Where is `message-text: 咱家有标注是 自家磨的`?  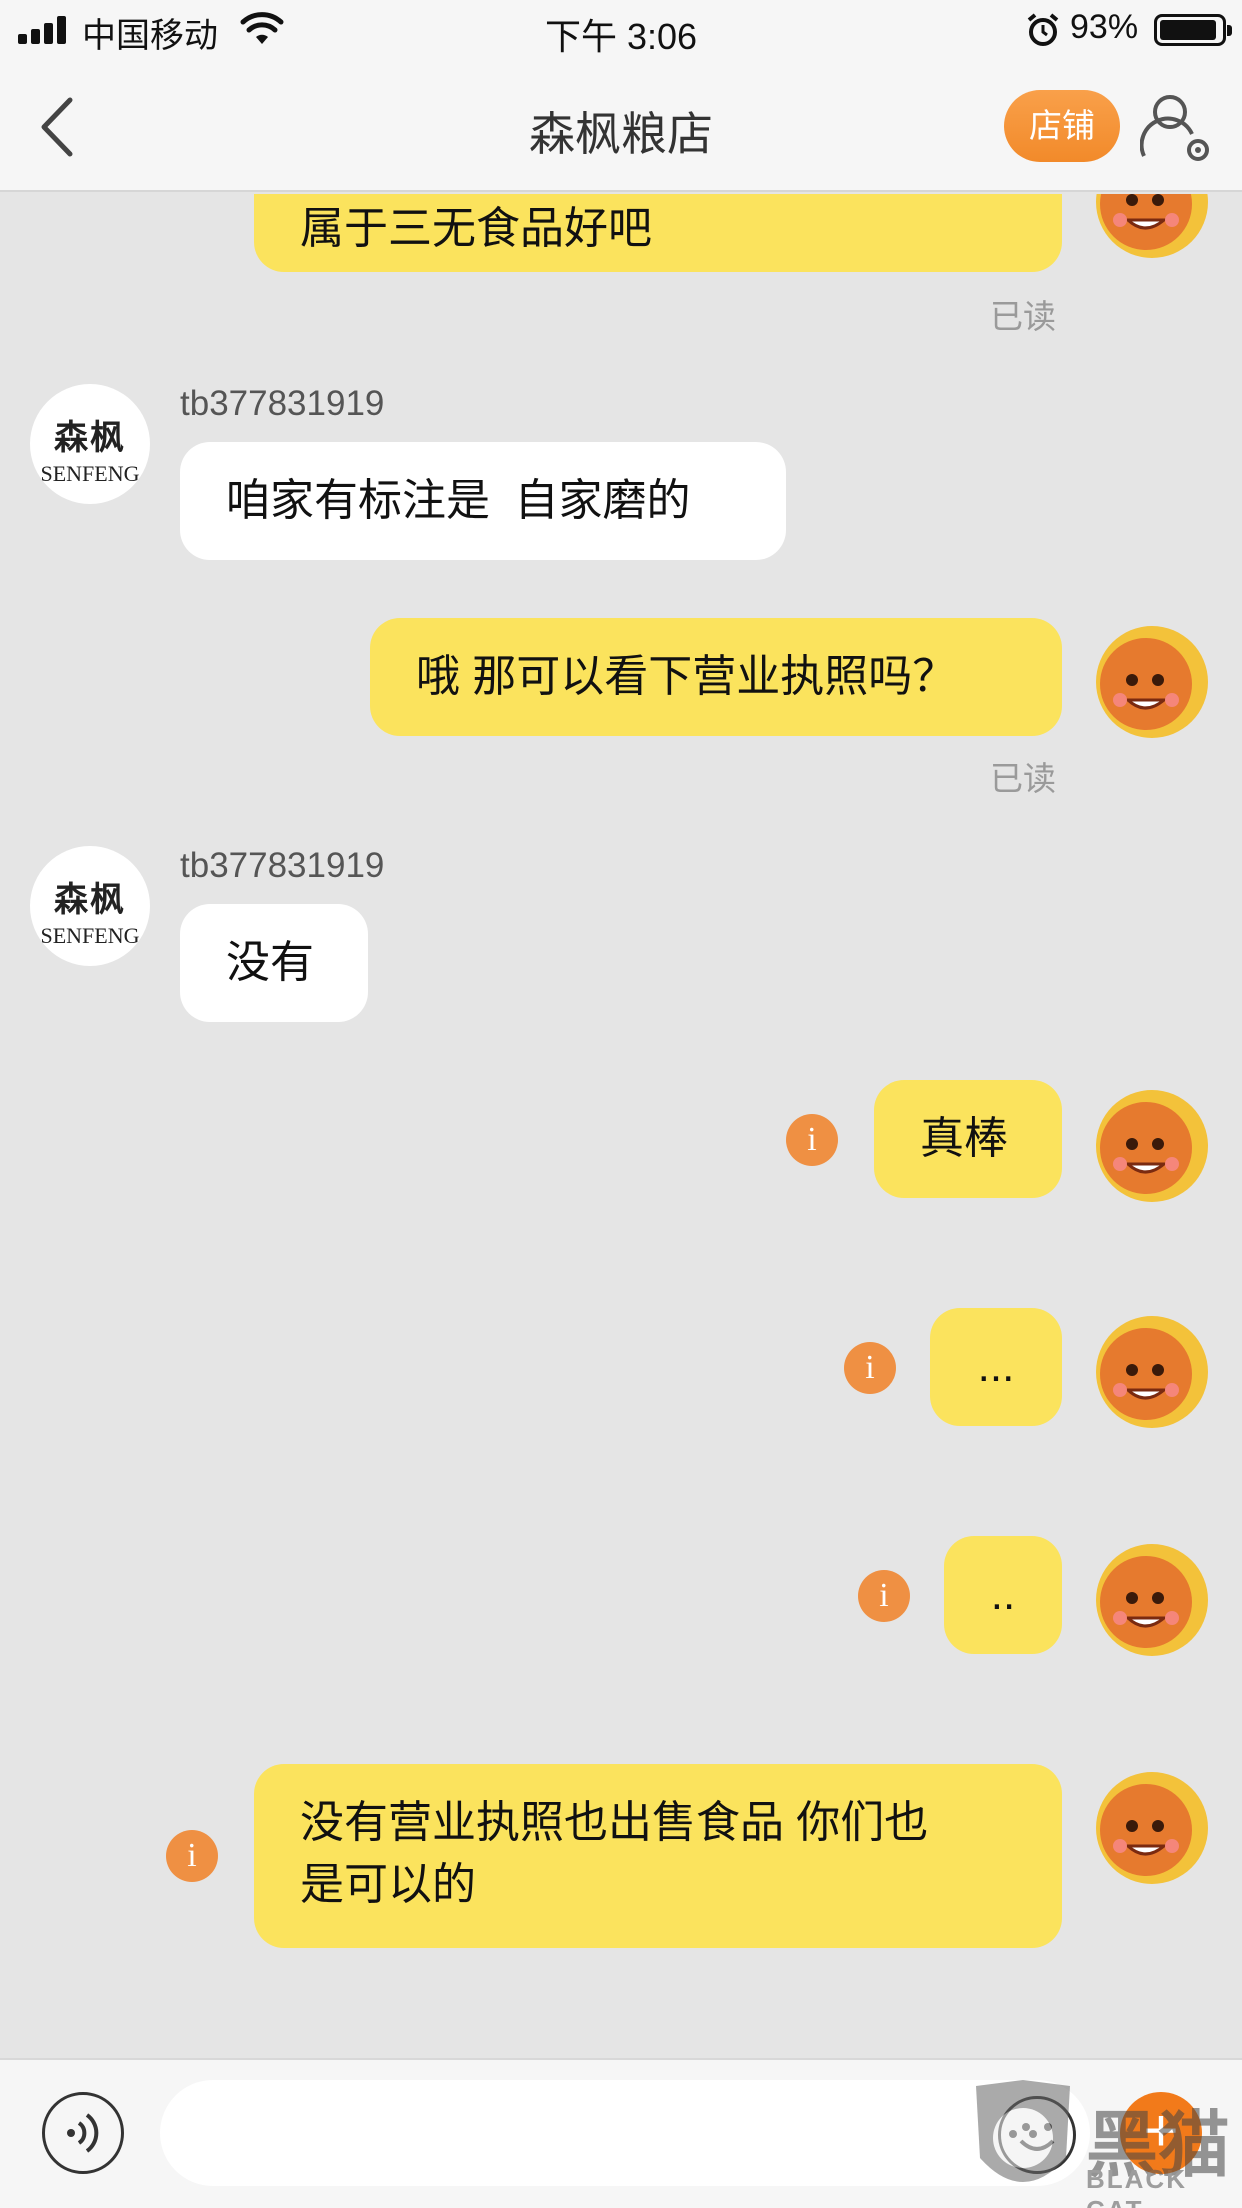
message-text: 咱家有标注是 自家磨的 is located at coordinates (458, 500).